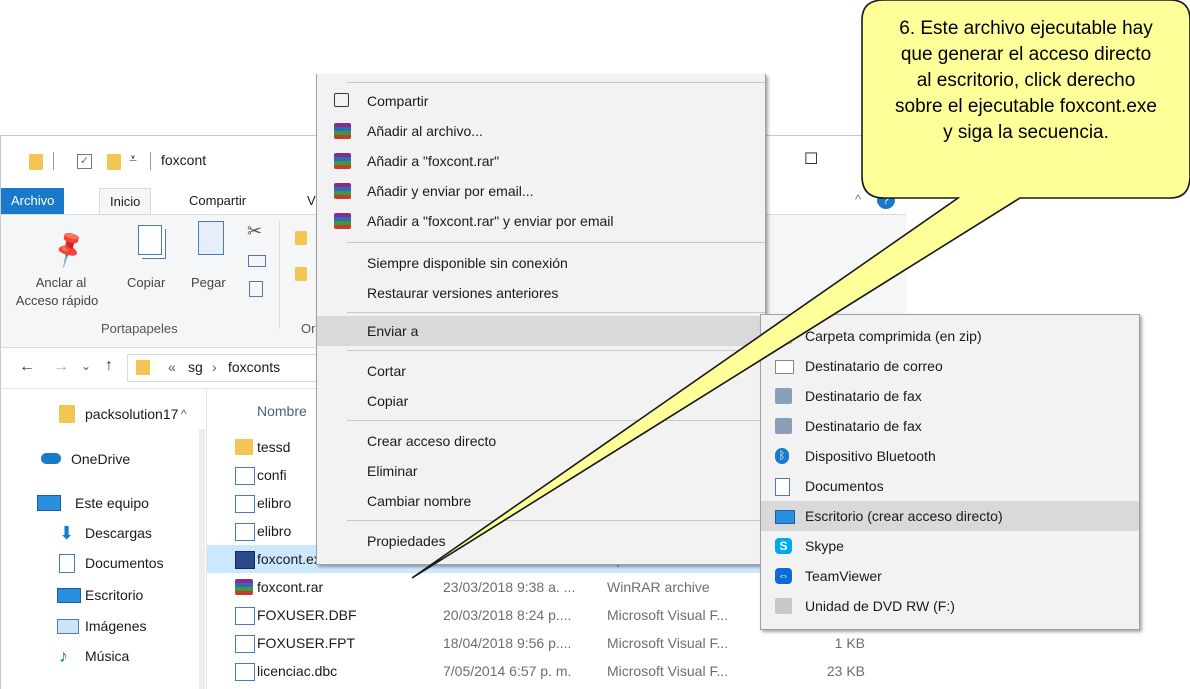  I want to click on callout-line: al escritorio, click derecho, so click(1026, 80).